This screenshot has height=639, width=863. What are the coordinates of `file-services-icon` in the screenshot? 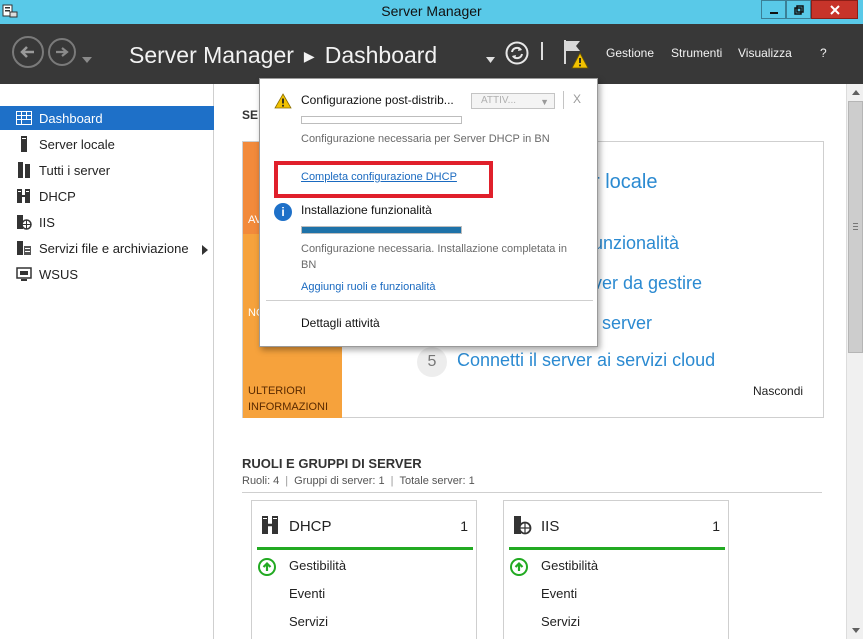 It's located at (24, 248).